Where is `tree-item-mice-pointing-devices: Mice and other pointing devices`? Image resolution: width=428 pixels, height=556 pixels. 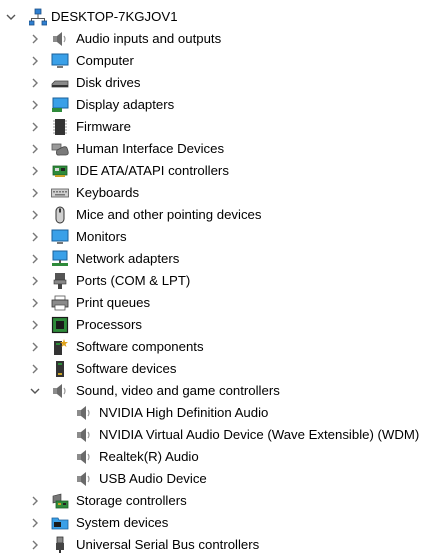
tree-item-mice-pointing-devices: Mice and other pointing devices is located at coordinates (214, 215).